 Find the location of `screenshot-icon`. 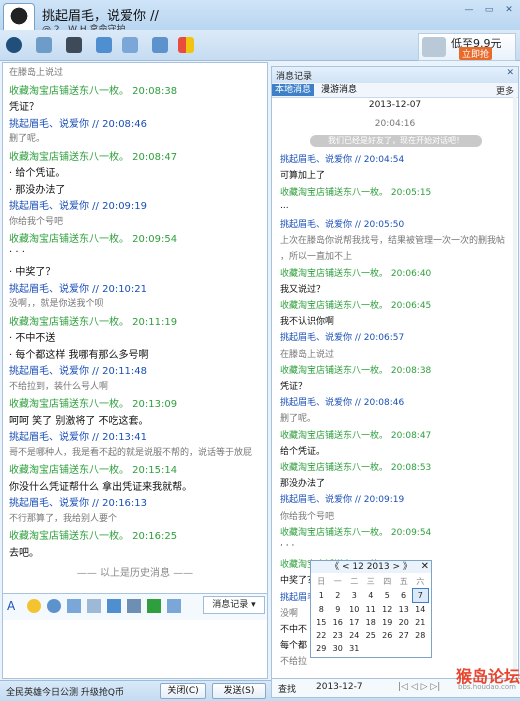

screenshot-icon is located at coordinates (114, 606).